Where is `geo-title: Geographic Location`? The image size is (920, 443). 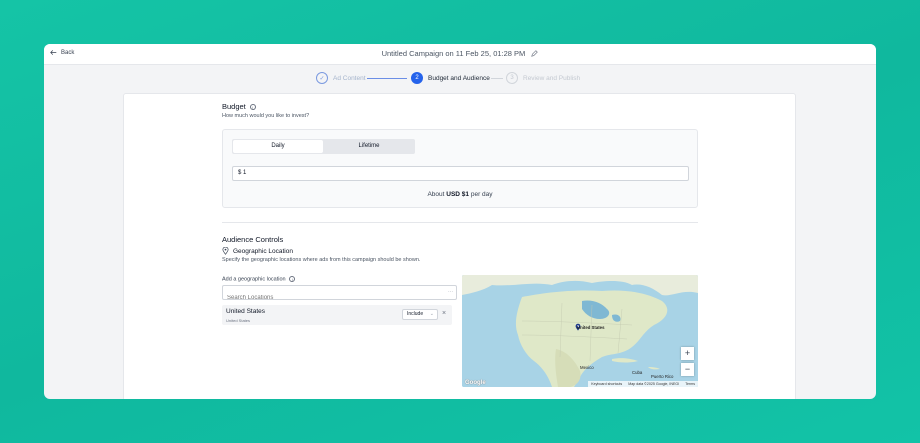
geo-title: Geographic Location is located at coordinates (263, 251).